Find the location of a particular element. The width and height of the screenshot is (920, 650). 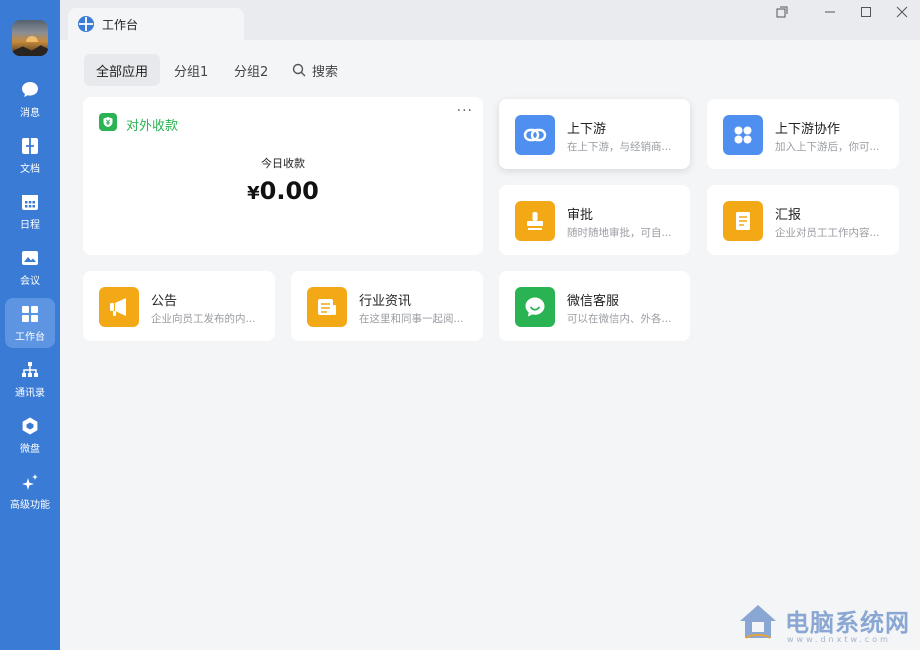

watermark: 电脑系统网 www.dnxtw.com is located at coordinates (827, 625).